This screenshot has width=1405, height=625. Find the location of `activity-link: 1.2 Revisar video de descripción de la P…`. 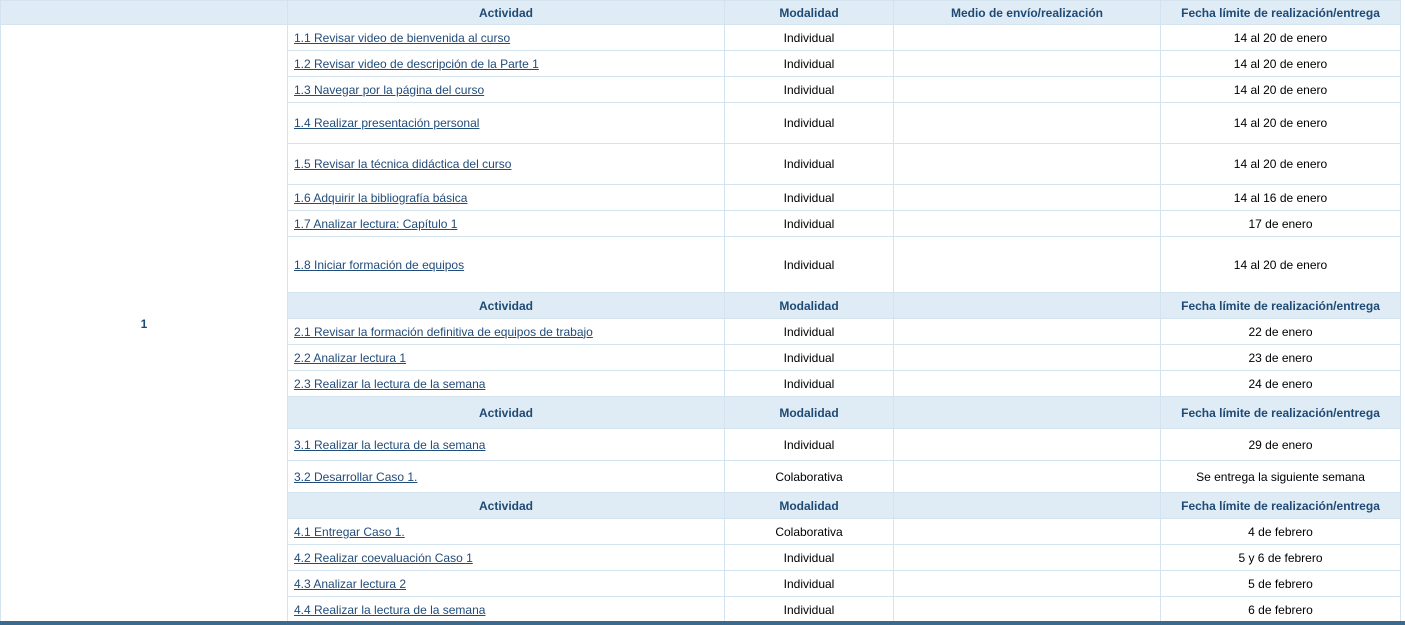

activity-link: 1.2 Revisar video de descripción de la P… is located at coordinates (416, 64).